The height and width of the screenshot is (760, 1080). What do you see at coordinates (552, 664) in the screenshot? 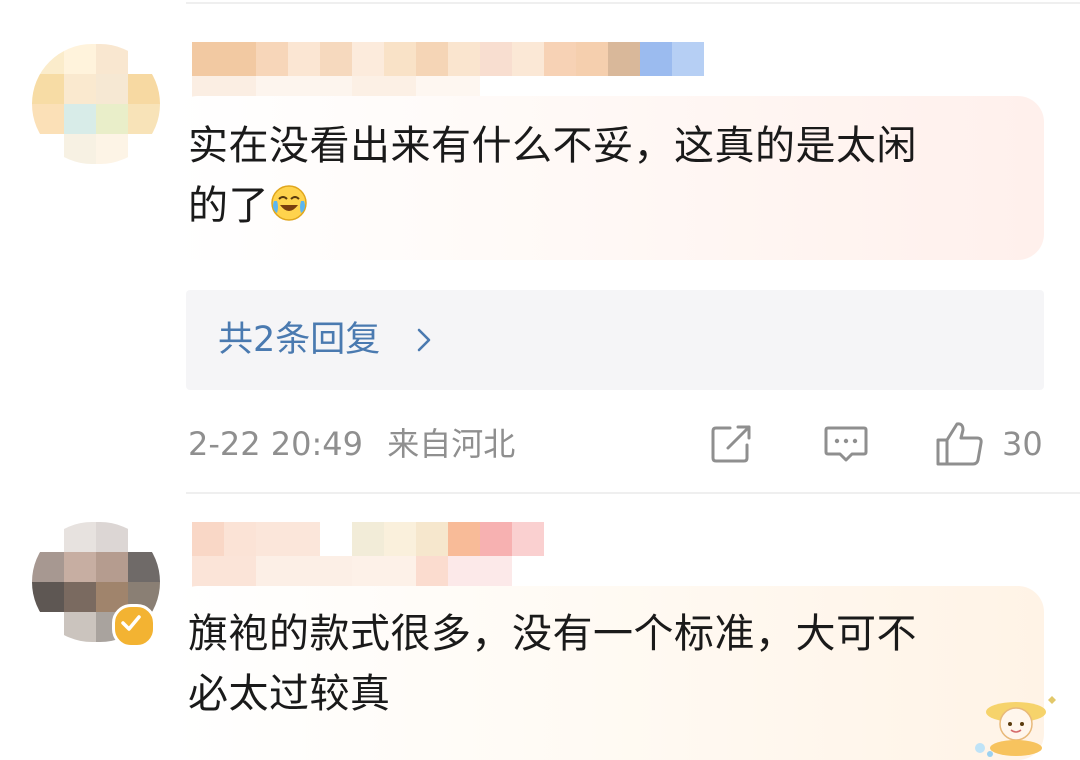
I see `comment-text: 旗袍的款式很多，没有一个标准，大可不 必太过较真` at bounding box center [552, 664].